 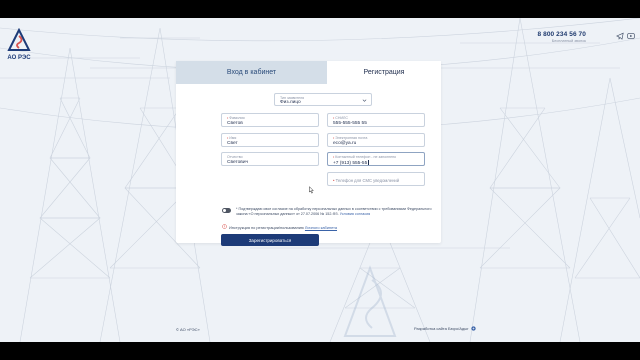 I want to click on info-icon, so click(x=224, y=226).